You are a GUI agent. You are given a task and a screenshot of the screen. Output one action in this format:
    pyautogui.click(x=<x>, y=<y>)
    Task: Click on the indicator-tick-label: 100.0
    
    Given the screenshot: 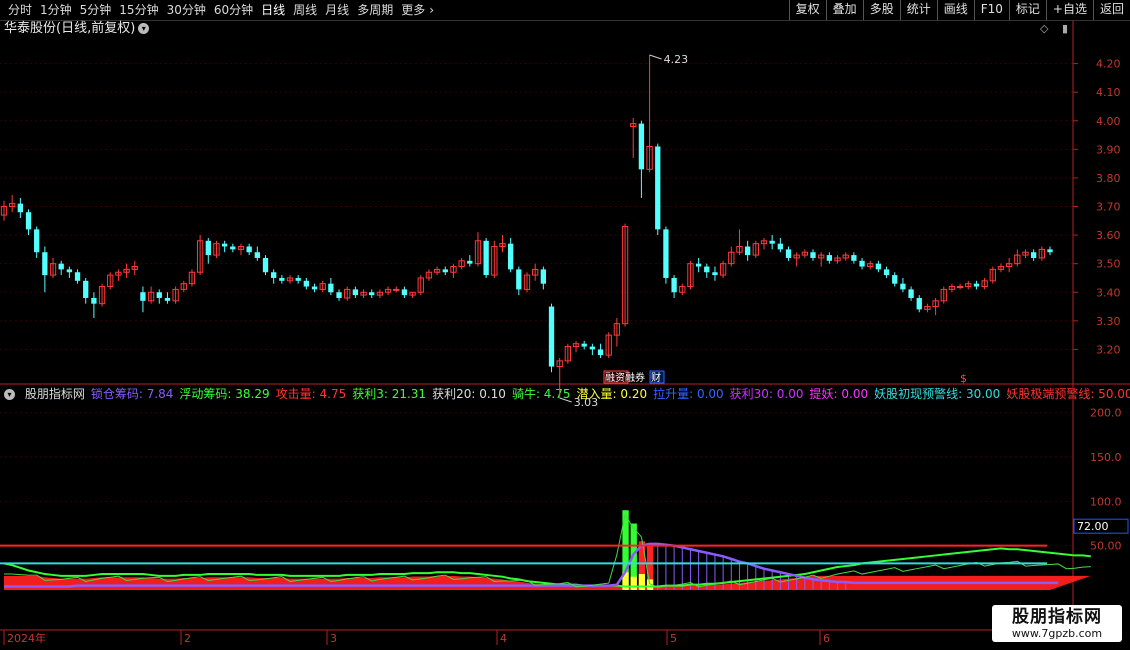 What is the action you would take?
    pyautogui.click(x=1106, y=501)
    